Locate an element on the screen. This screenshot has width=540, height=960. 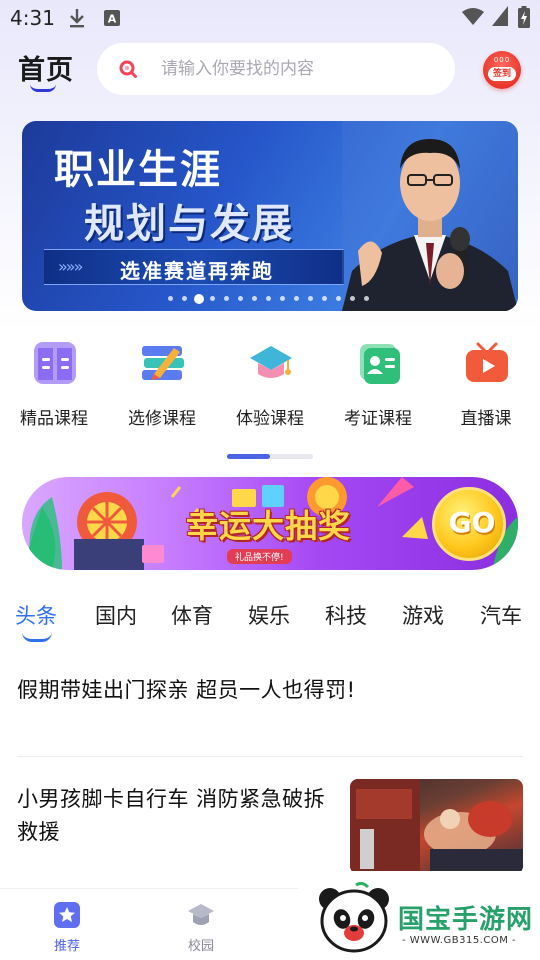
graduation-cap-icon is located at coordinates (271, 362).